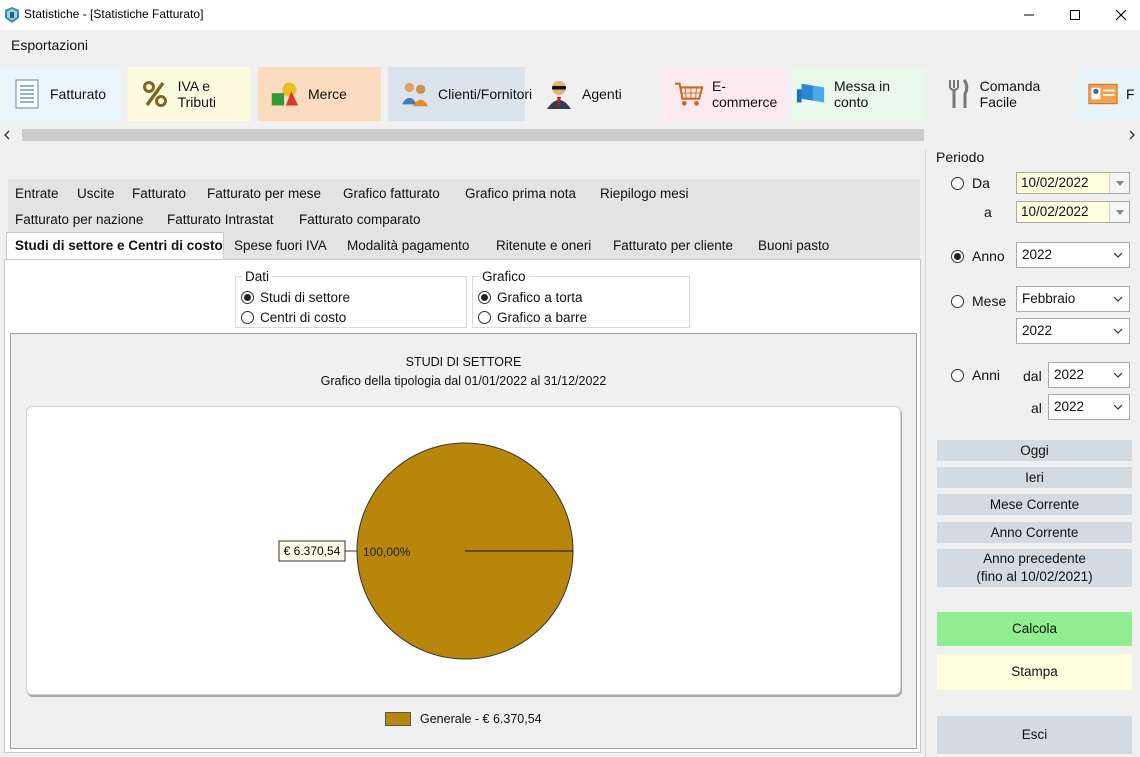  Describe the element at coordinates (1108, 94) in the screenshot. I see `toolbar-f-module: F` at that location.